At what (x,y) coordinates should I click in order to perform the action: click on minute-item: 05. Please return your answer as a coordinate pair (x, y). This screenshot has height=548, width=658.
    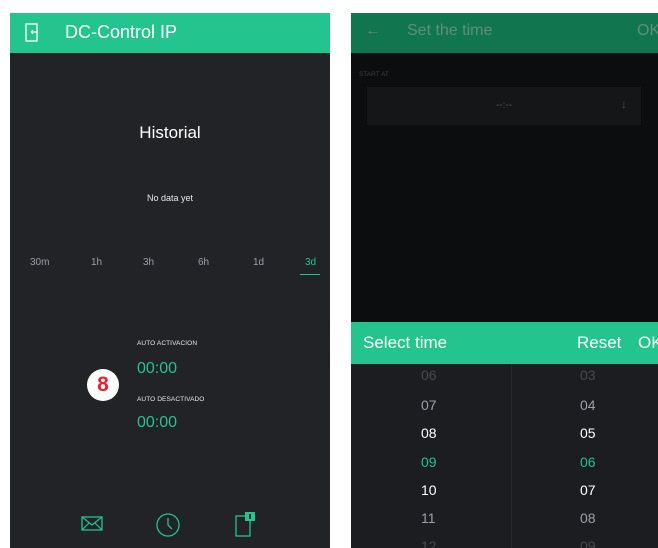
    Looking at the image, I should click on (588, 433).